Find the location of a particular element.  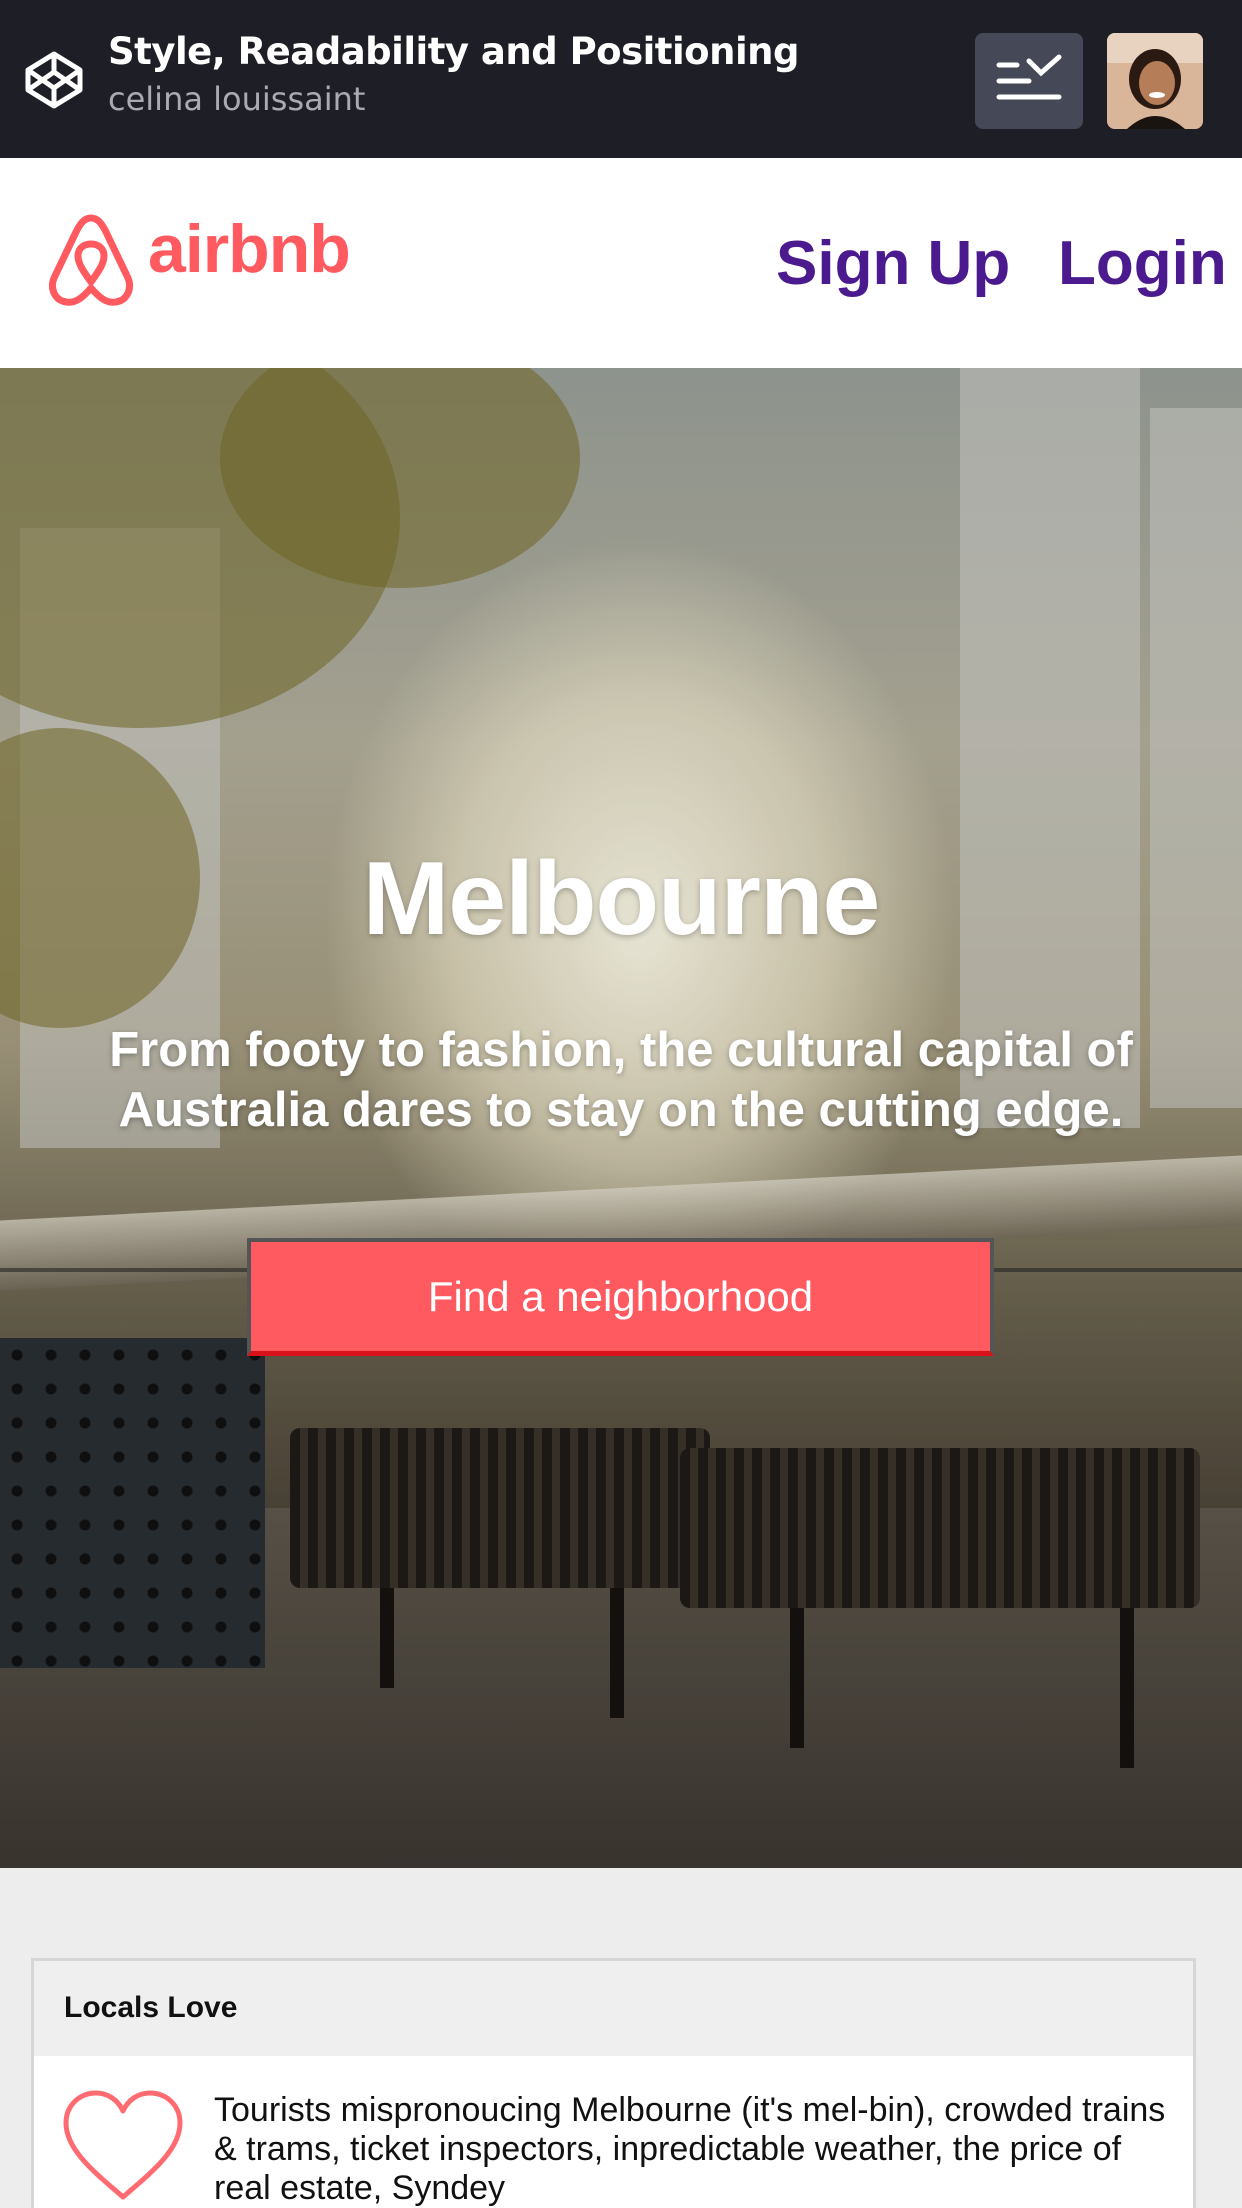

signup-link: Sign Up is located at coordinates (893, 263).